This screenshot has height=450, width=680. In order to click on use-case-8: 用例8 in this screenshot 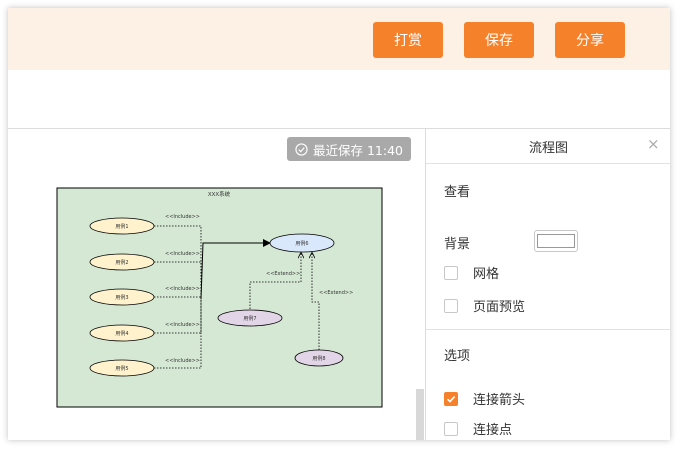, I will do `click(319, 358)`.